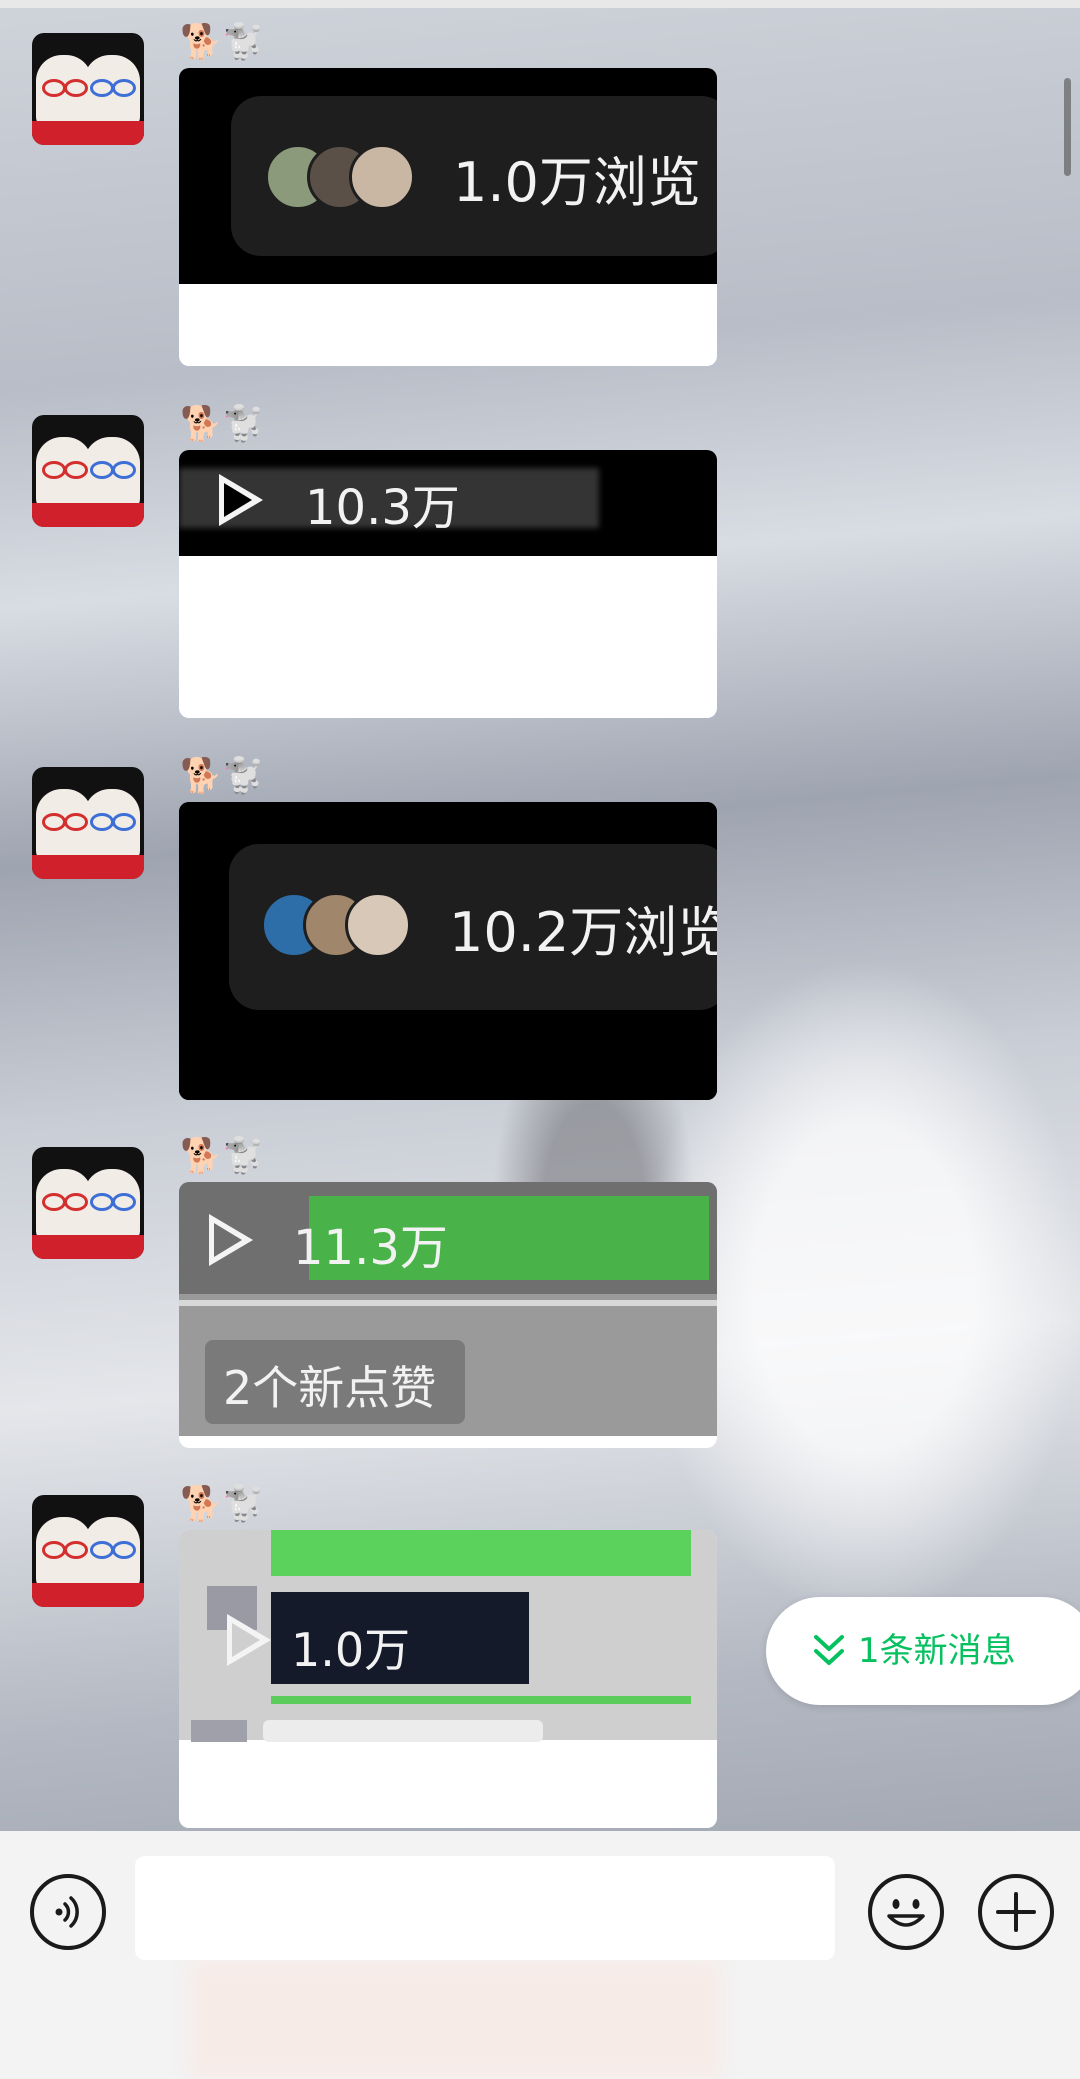  What do you see at coordinates (540, 4) in the screenshot?
I see `status-bar-edge` at bounding box center [540, 4].